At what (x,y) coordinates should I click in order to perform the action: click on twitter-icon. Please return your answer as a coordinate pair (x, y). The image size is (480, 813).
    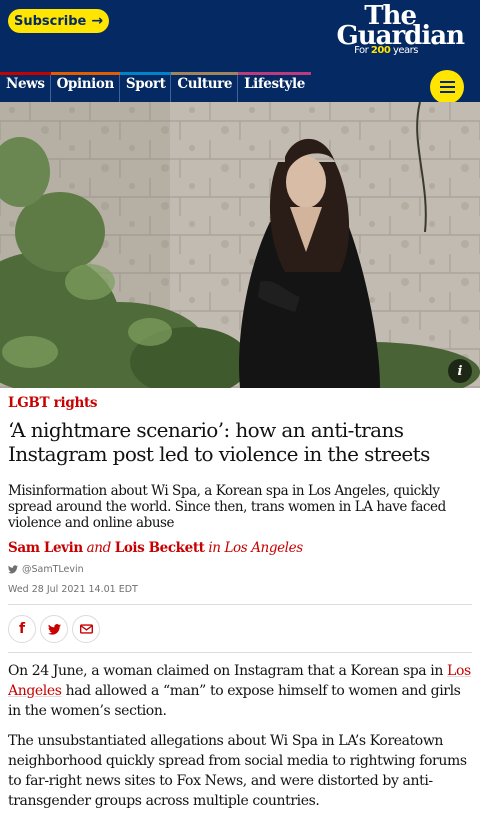
    Looking at the image, I should click on (54, 629).